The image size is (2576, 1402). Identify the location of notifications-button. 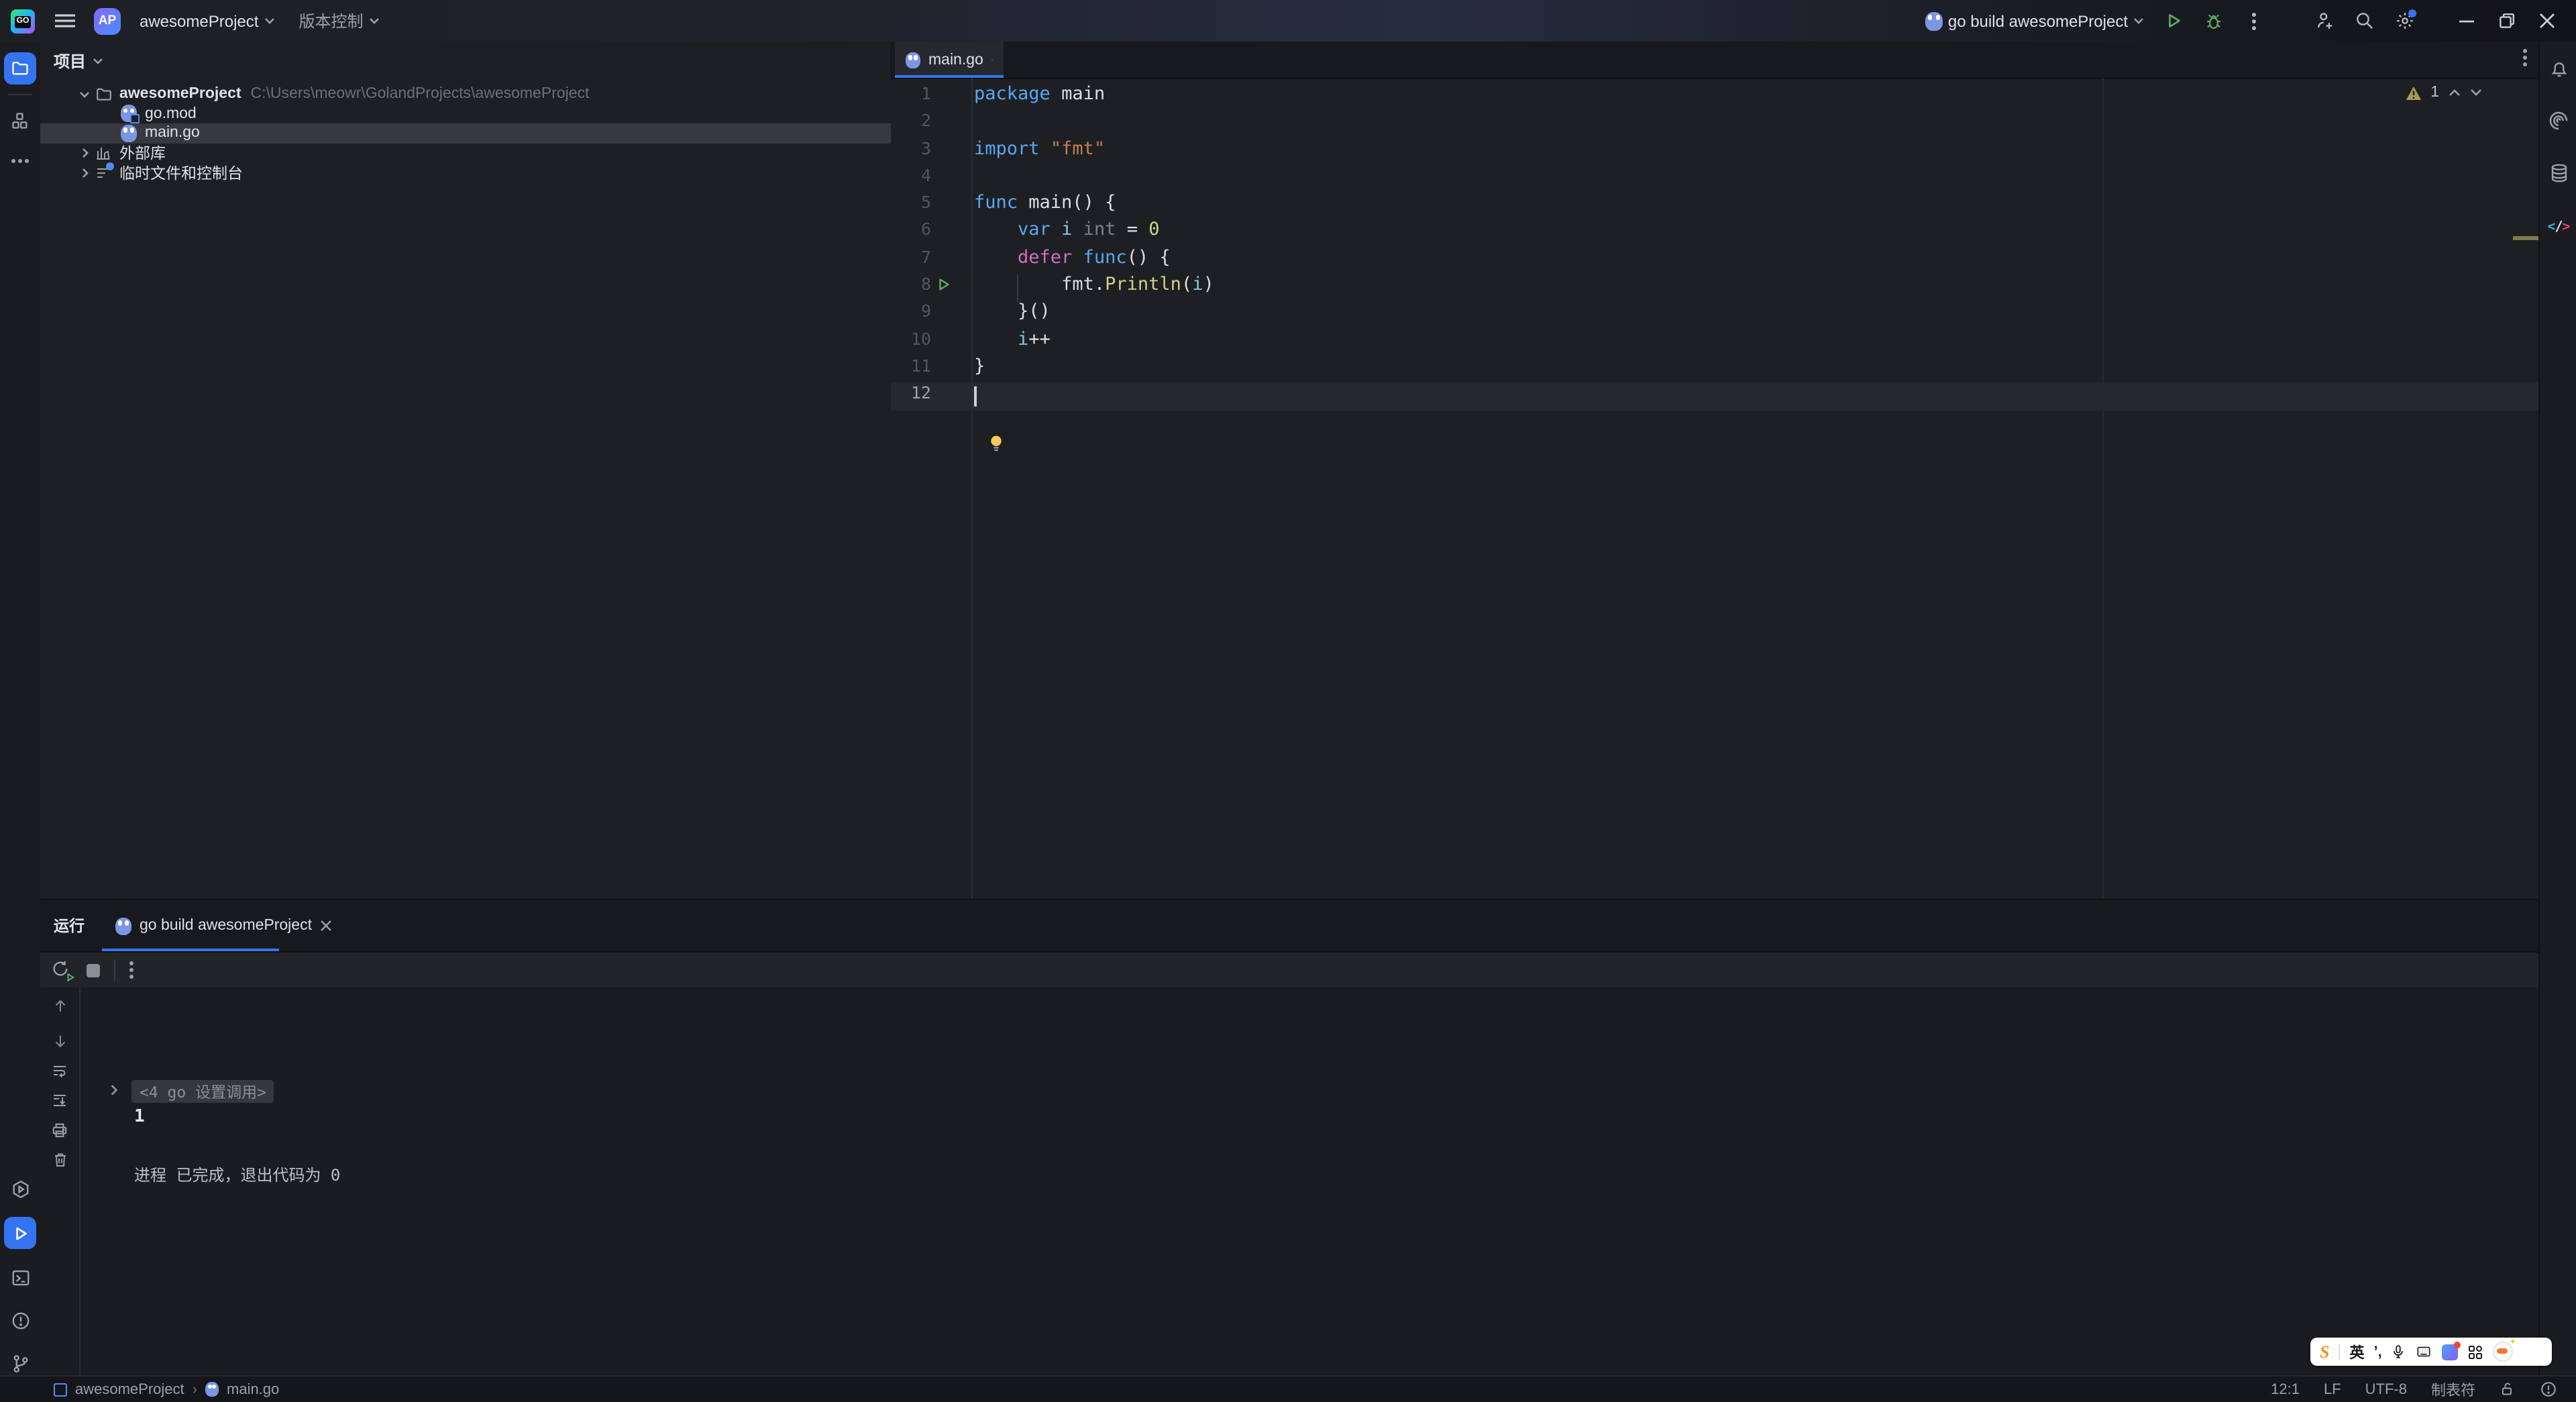
(2558, 68).